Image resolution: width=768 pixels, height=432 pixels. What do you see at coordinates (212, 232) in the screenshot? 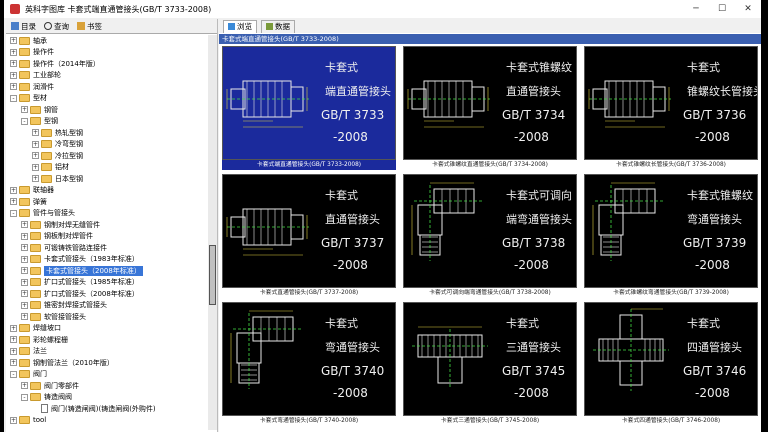
I see `tree-scrollbar` at bounding box center [212, 232].